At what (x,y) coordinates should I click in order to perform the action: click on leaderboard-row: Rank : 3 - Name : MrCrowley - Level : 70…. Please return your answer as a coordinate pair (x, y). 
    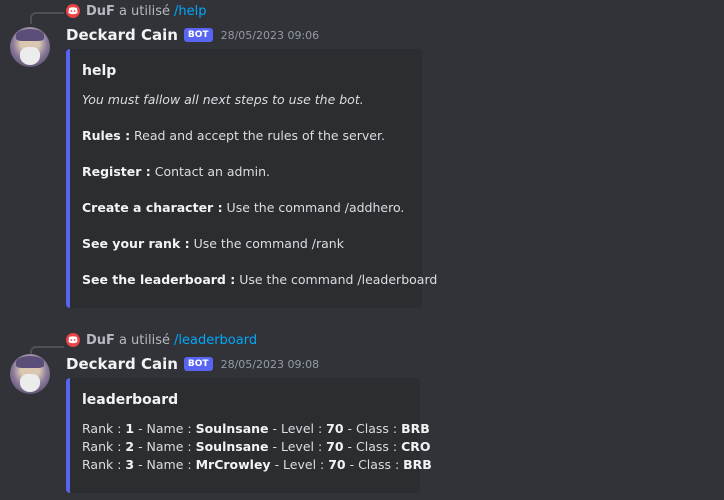
    Looking at the image, I should click on (257, 464).